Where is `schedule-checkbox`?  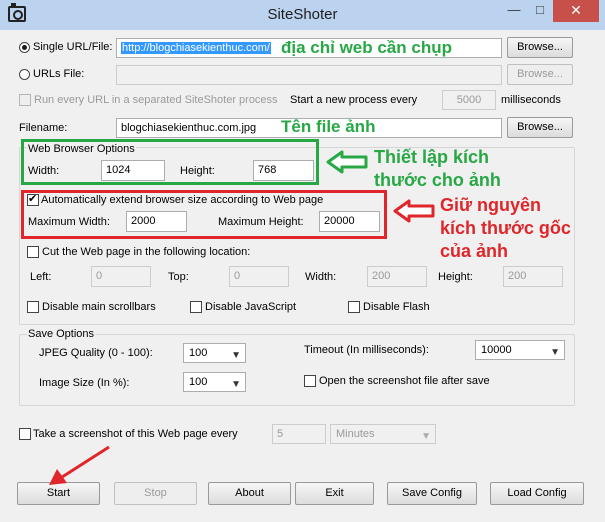
schedule-checkbox is located at coordinates (25, 434).